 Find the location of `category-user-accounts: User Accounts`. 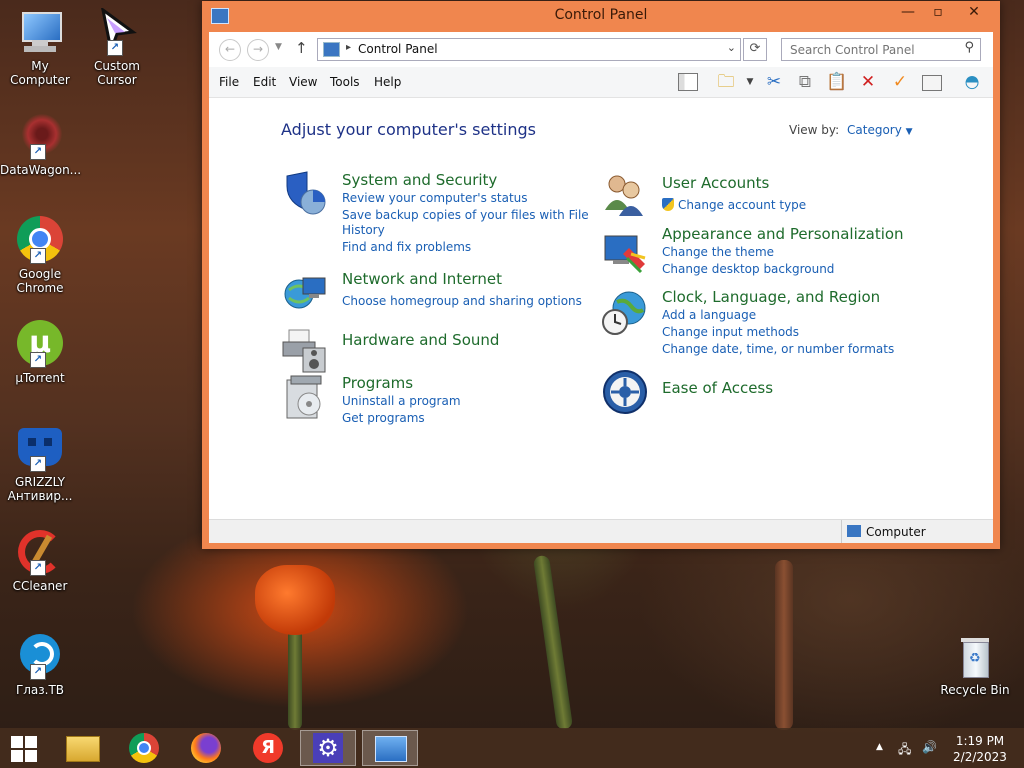

category-user-accounts: User Accounts is located at coordinates (715, 183).